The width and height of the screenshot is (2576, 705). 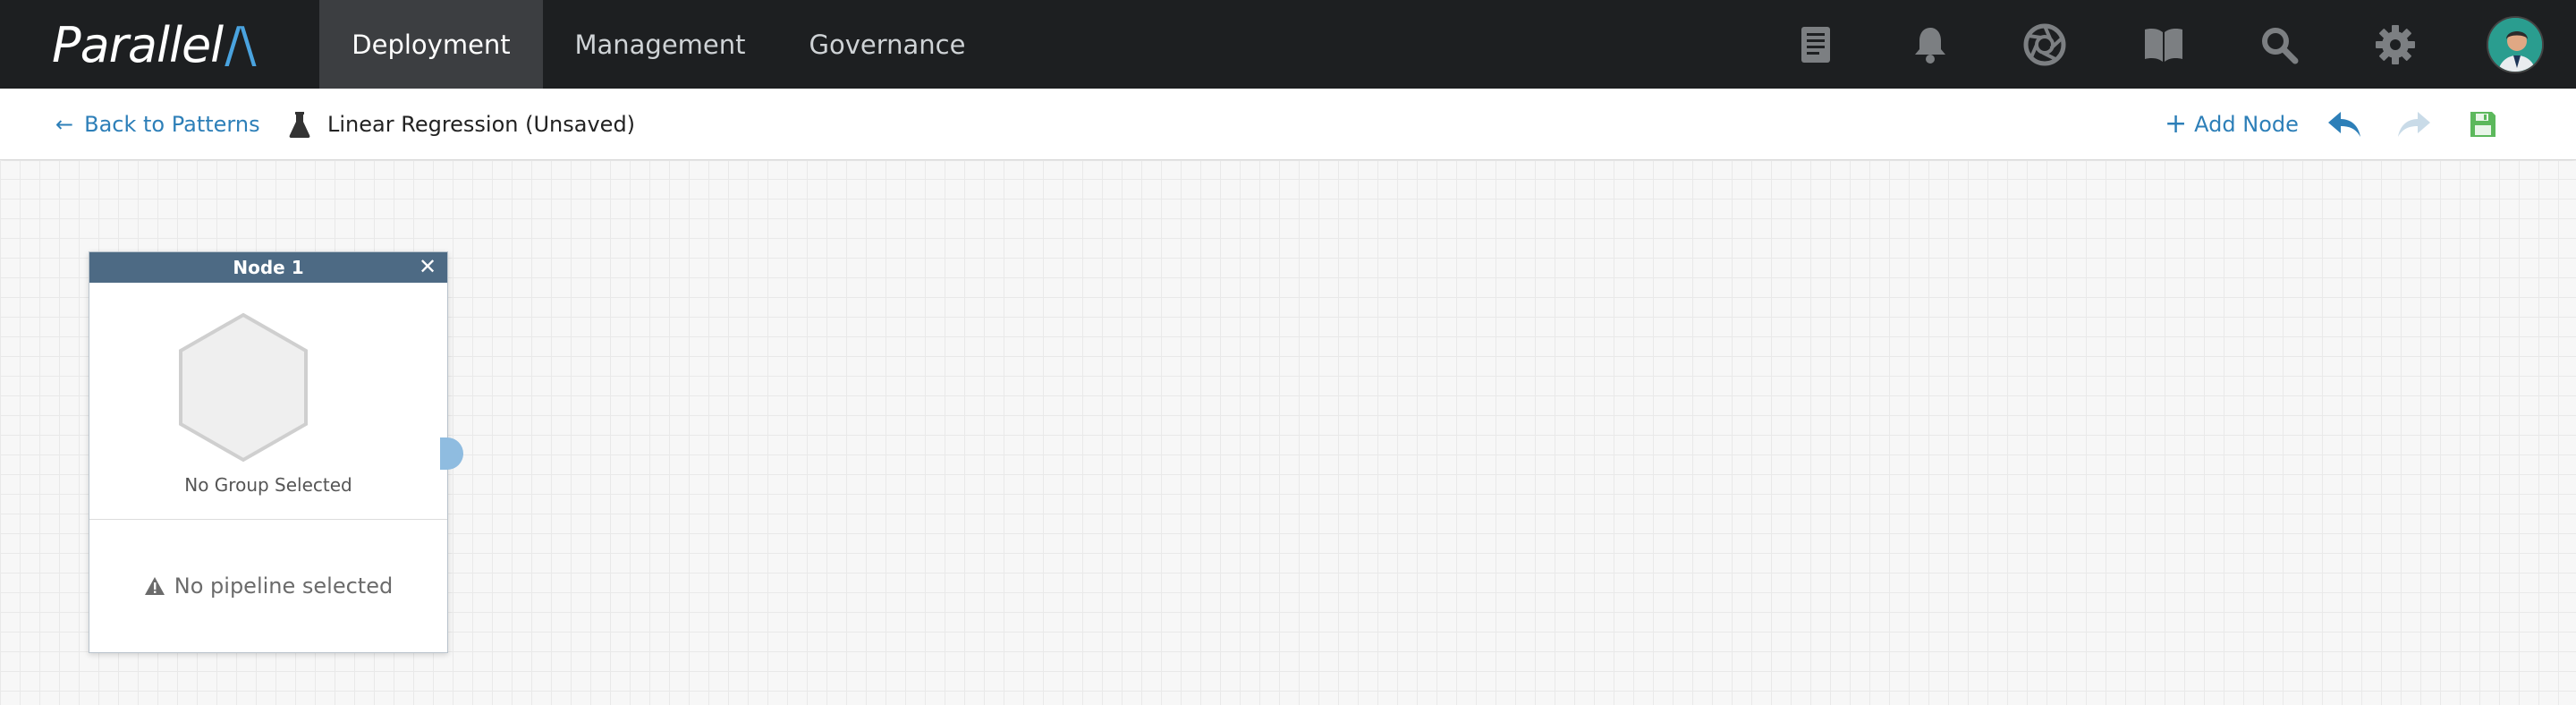 What do you see at coordinates (2395, 45) in the screenshot?
I see `gear-icon` at bounding box center [2395, 45].